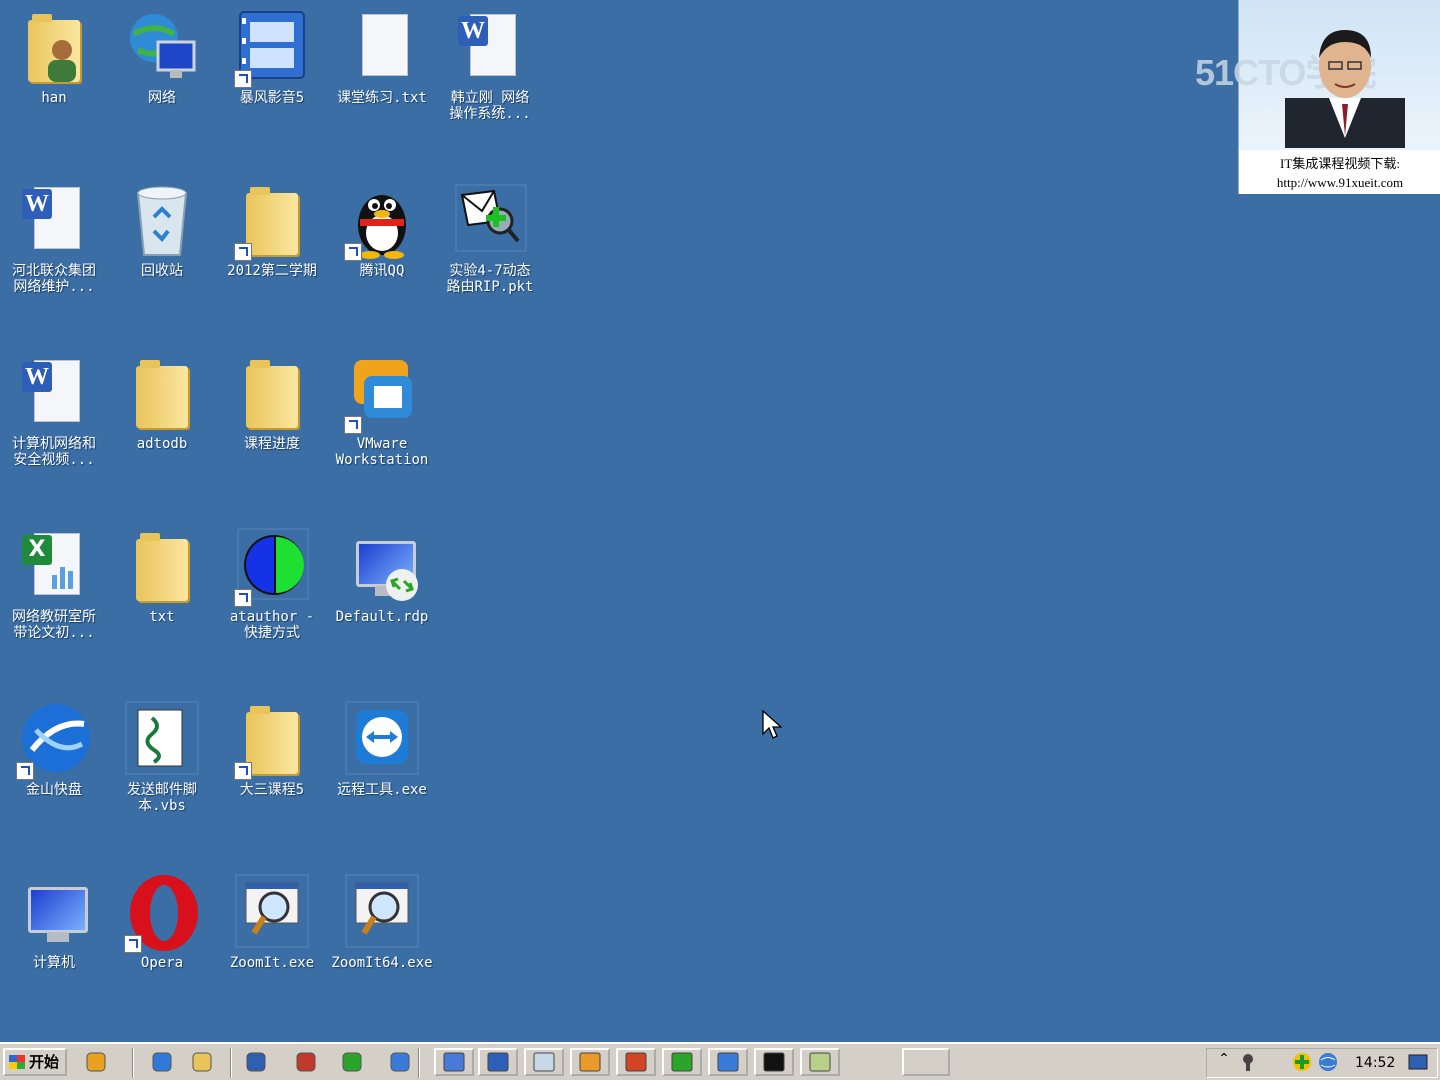 Image resolution: width=1440 pixels, height=1080 pixels. Describe the element at coordinates (162, 444) in the screenshot. I see `desktop-icon-label: adtodb` at that location.